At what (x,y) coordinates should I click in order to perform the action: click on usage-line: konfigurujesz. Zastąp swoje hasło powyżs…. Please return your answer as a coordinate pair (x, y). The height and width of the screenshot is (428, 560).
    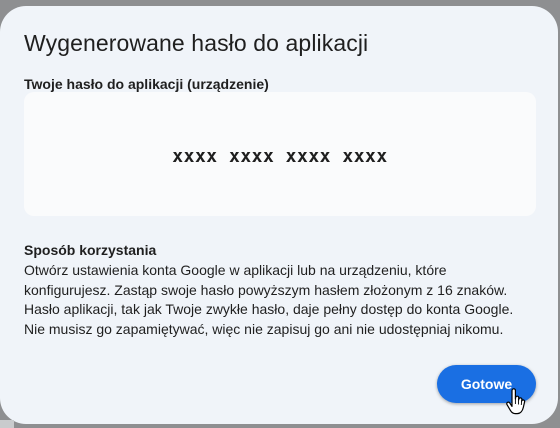
    Looking at the image, I should click on (266, 289).